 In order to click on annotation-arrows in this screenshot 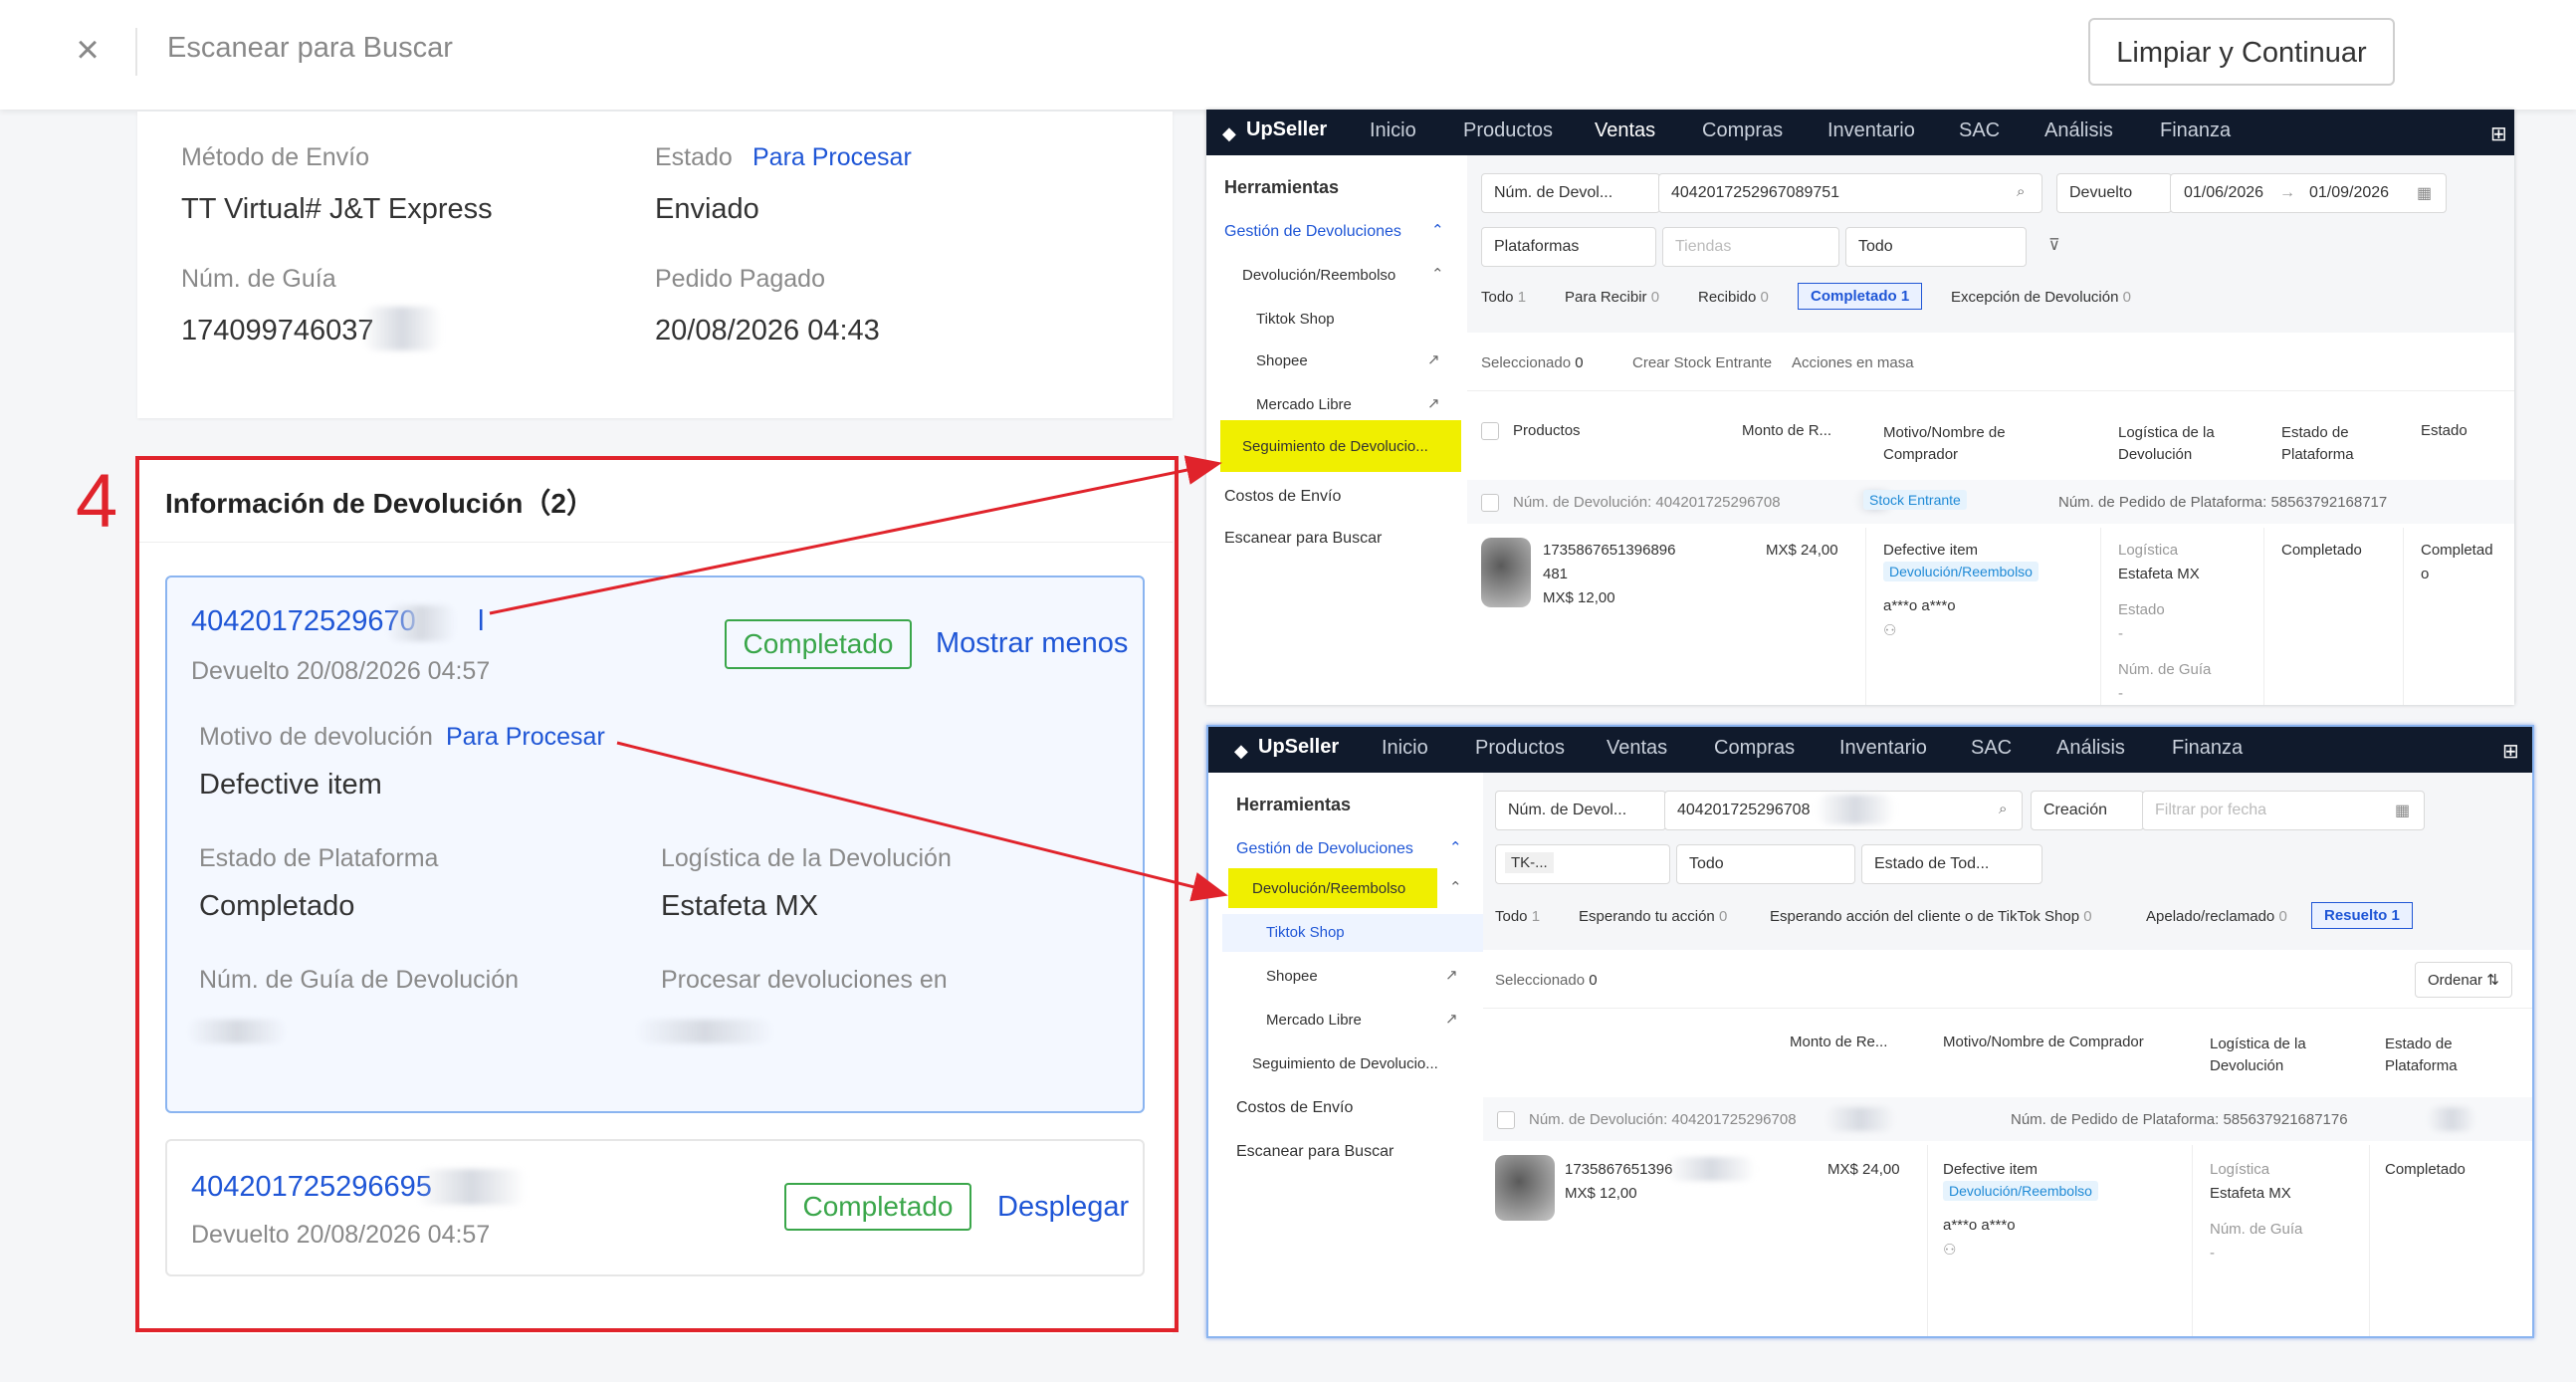, I will do `click(858, 678)`.